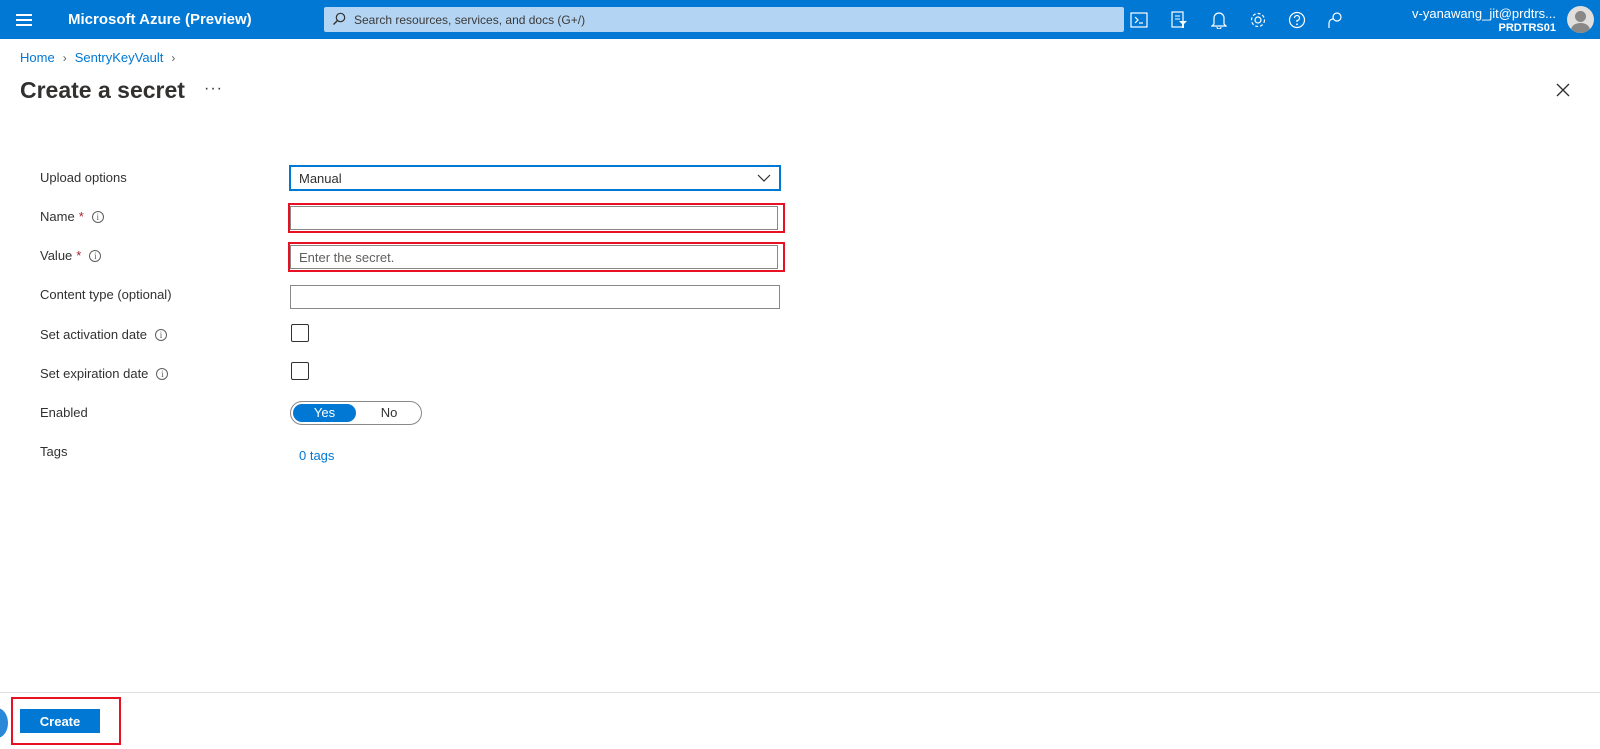 The width and height of the screenshot is (1600, 749). I want to click on search-input, so click(734, 19).